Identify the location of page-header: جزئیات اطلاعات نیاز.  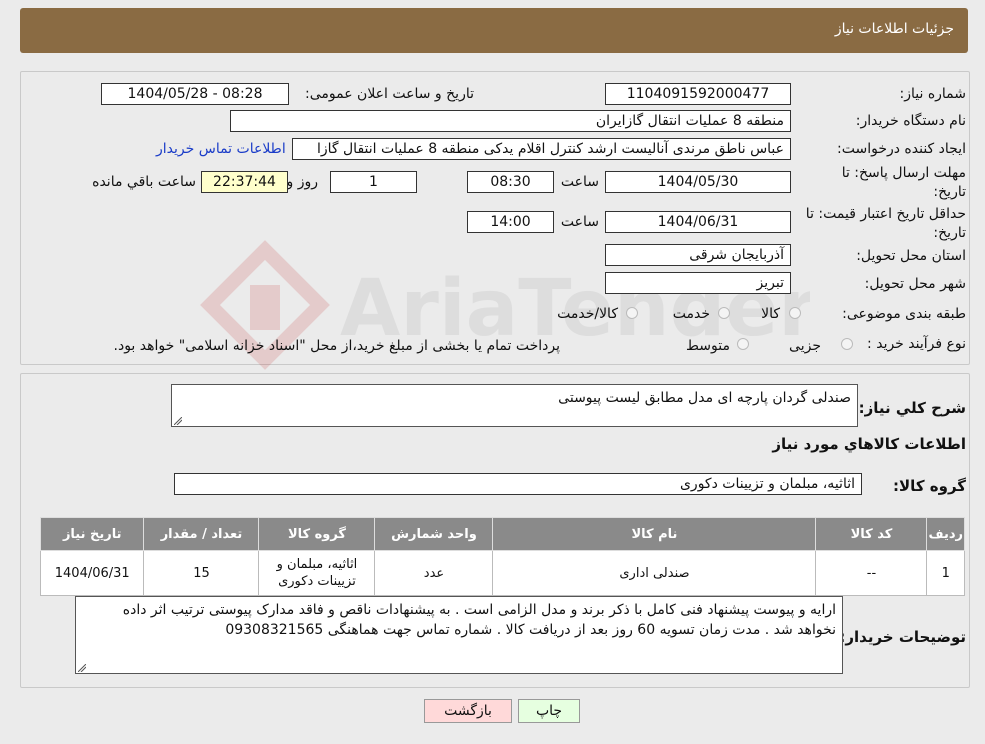
(494, 30).